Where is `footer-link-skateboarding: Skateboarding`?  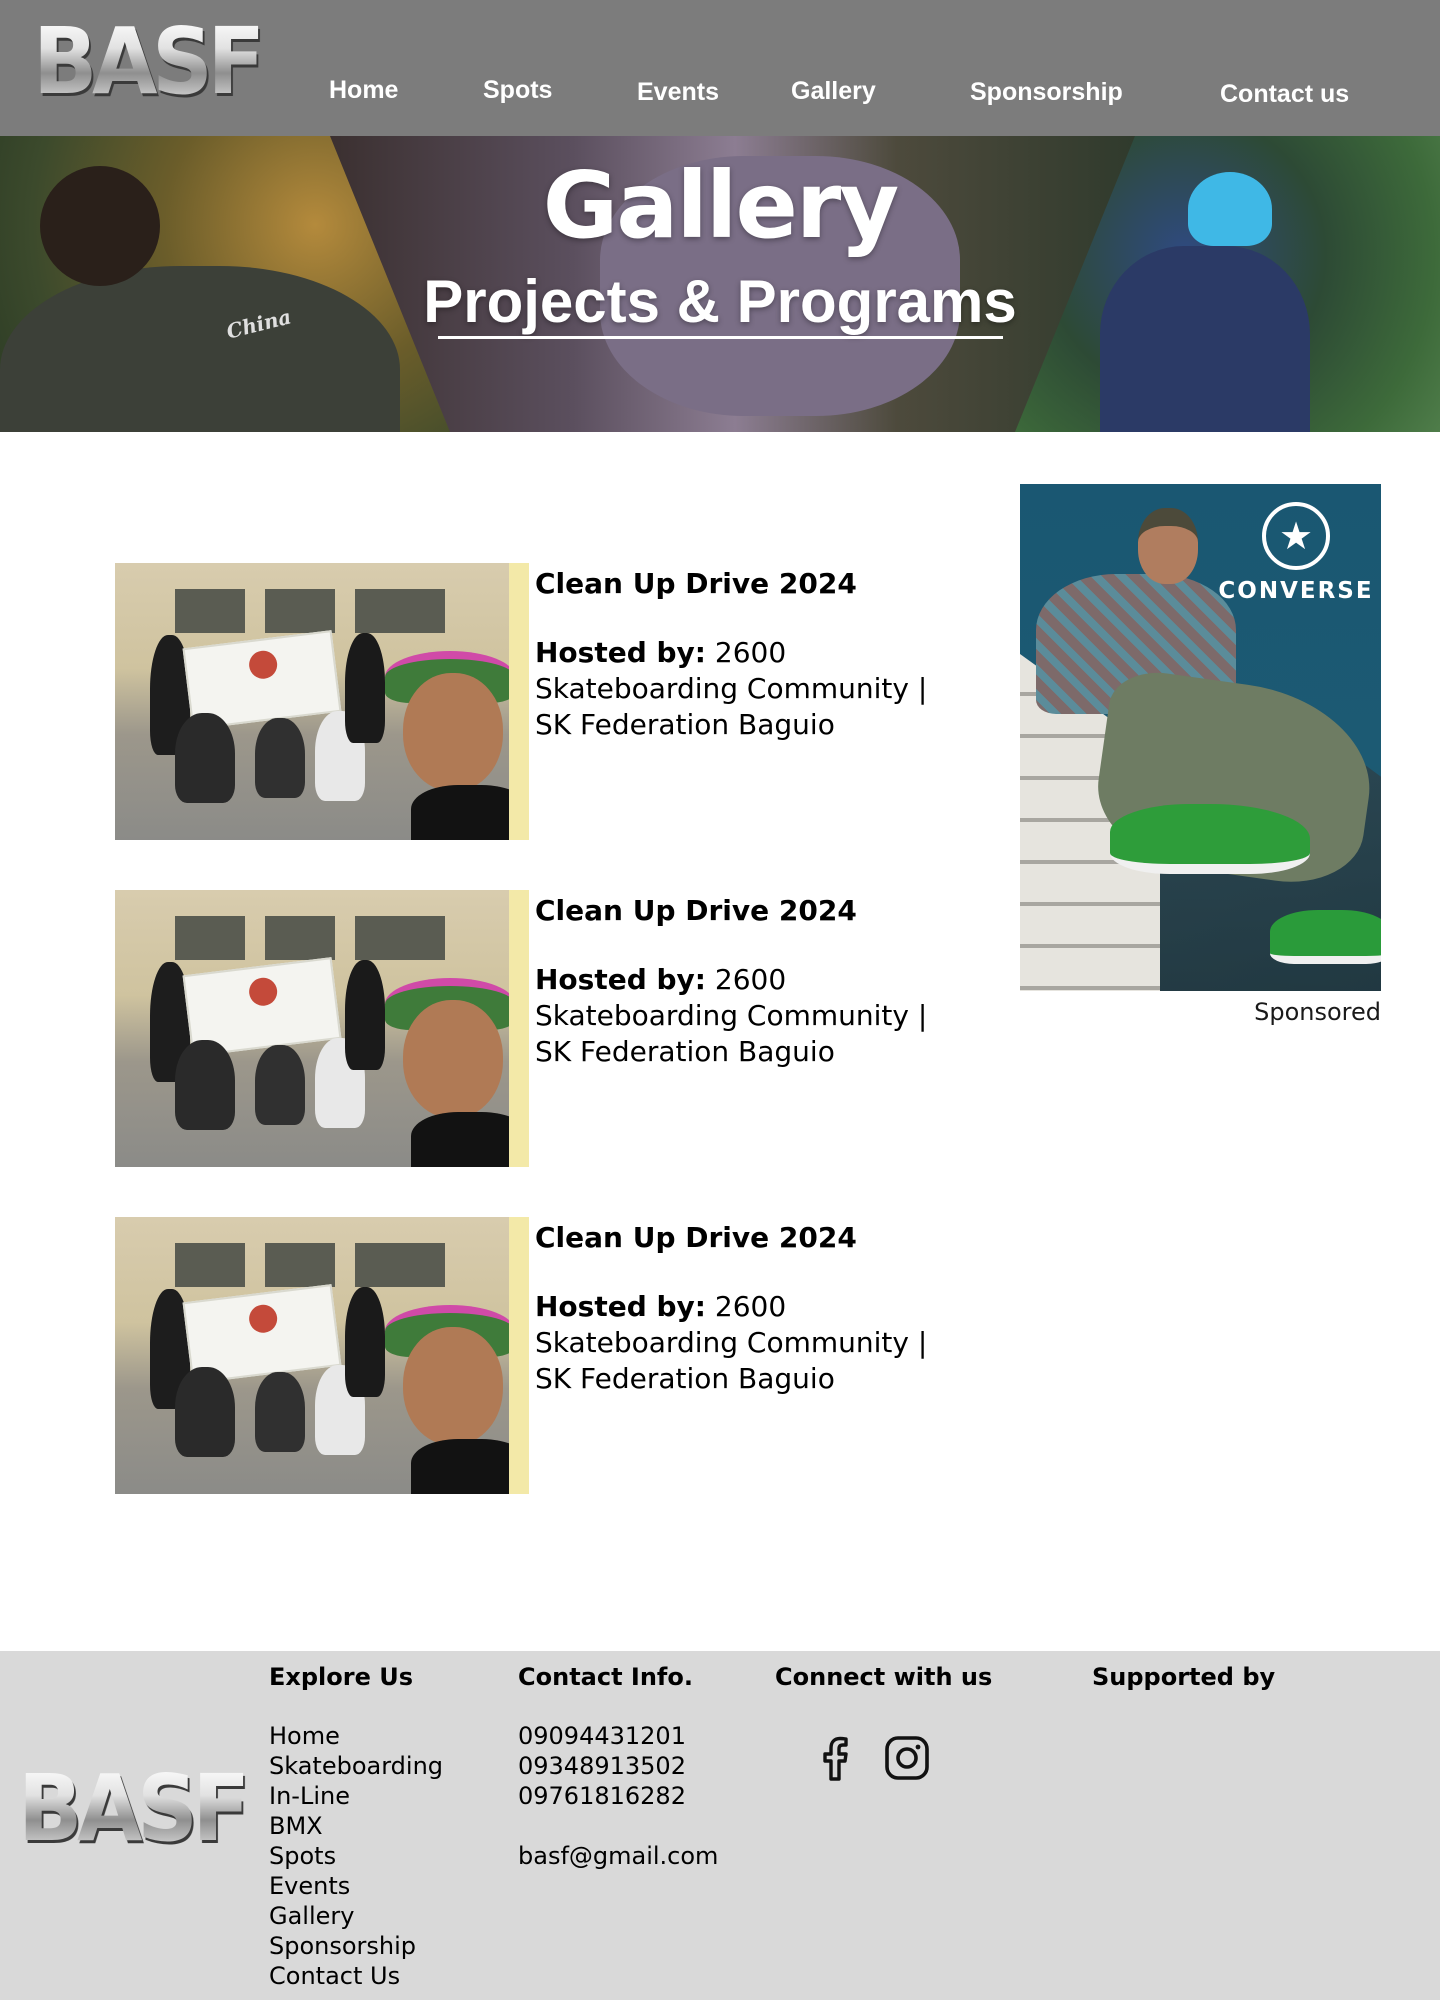 footer-link-skateboarding: Skateboarding is located at coordinates (356, 1766).